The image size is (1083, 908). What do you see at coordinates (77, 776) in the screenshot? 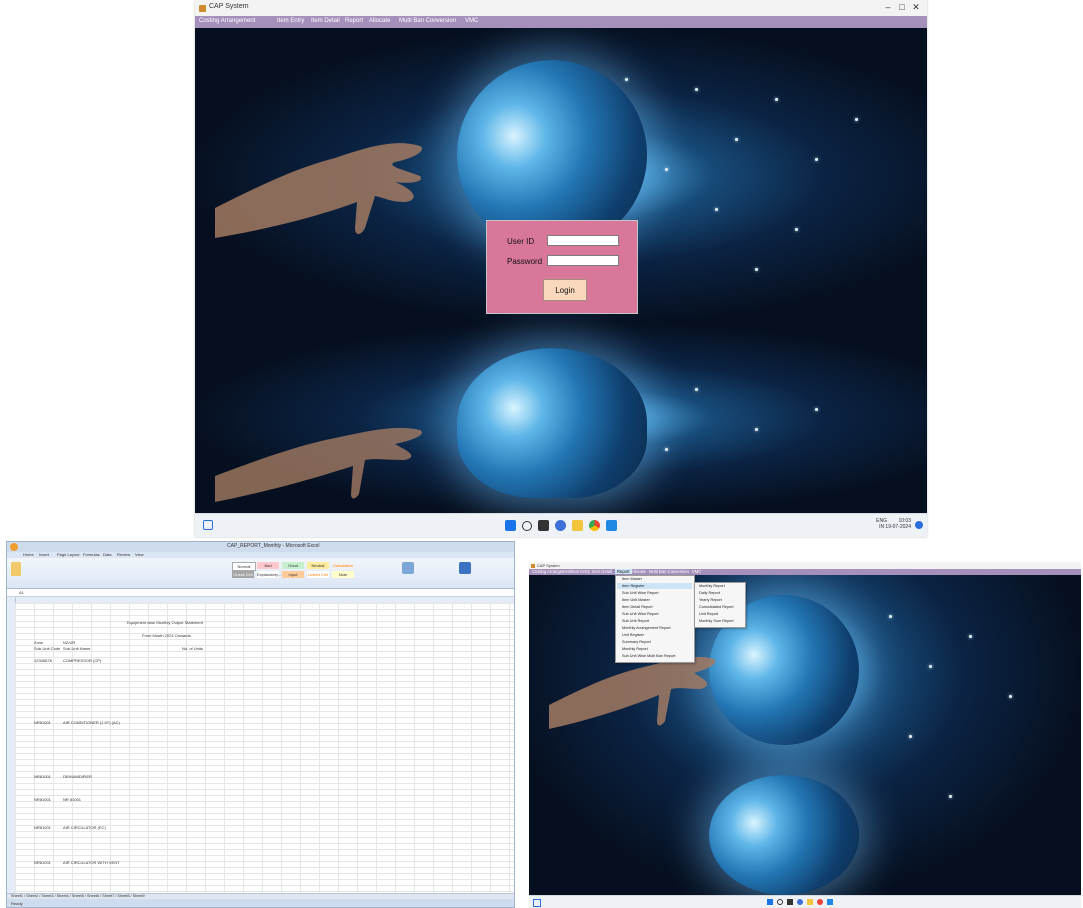
I see `group-name: DEHUMIDIFIER` at bounding box center [77, 776].